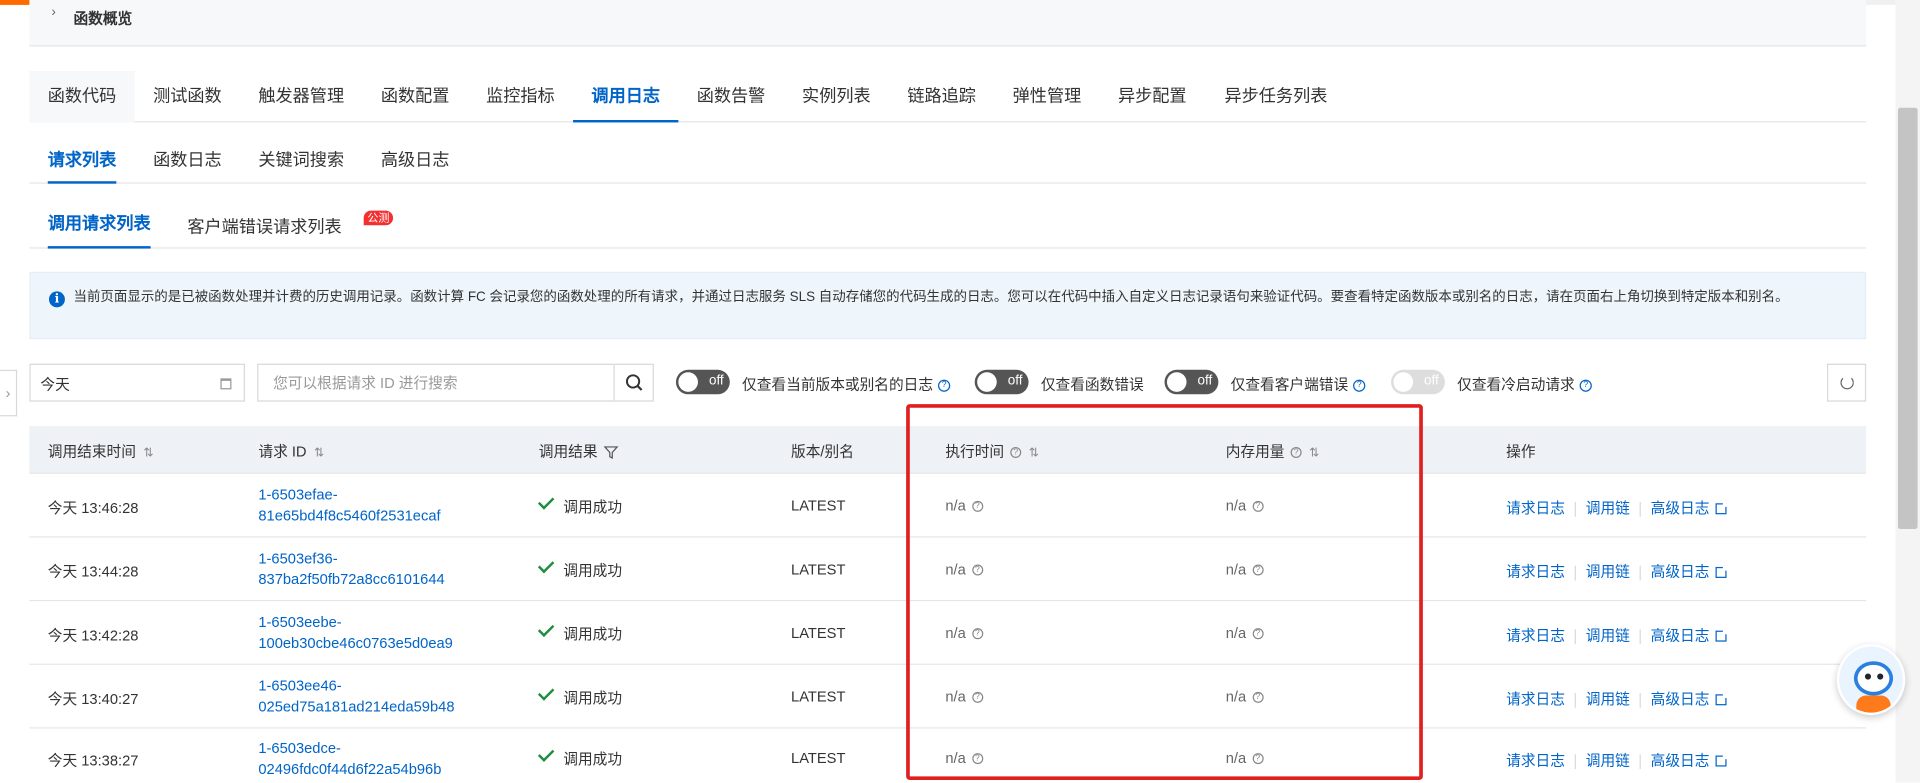 The image size is (1920, 783). I want to click on tab-keyword-search: 关键词搜索, so click(301, 159).